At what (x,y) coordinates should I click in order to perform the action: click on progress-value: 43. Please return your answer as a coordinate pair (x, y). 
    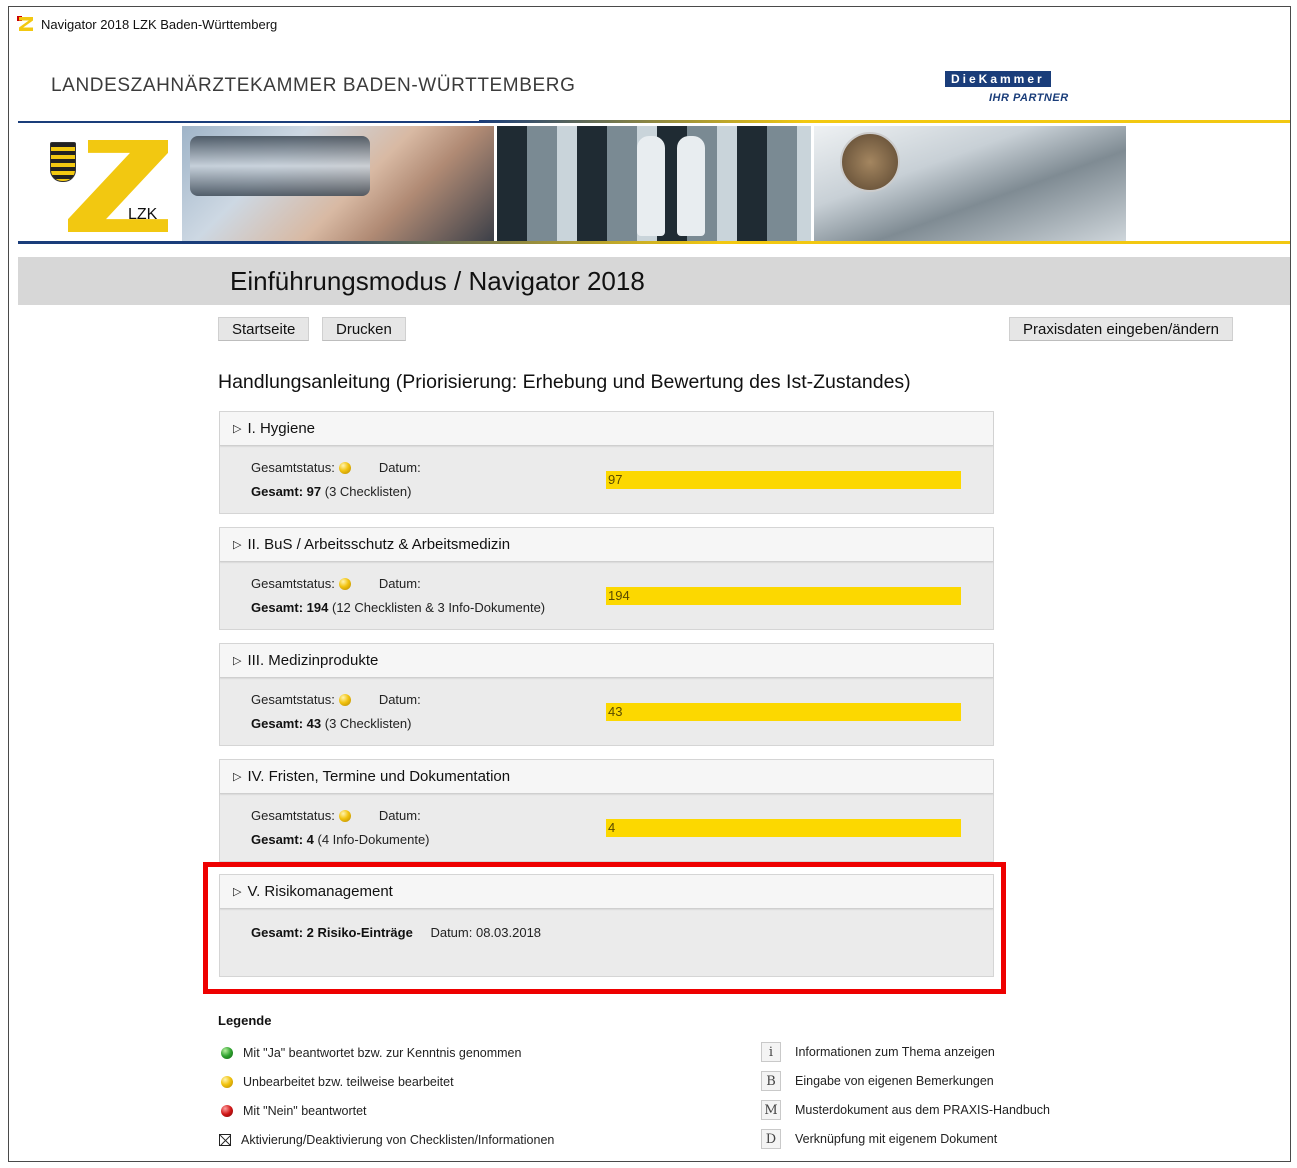
    Looking at the image, I should click on (615, 711).